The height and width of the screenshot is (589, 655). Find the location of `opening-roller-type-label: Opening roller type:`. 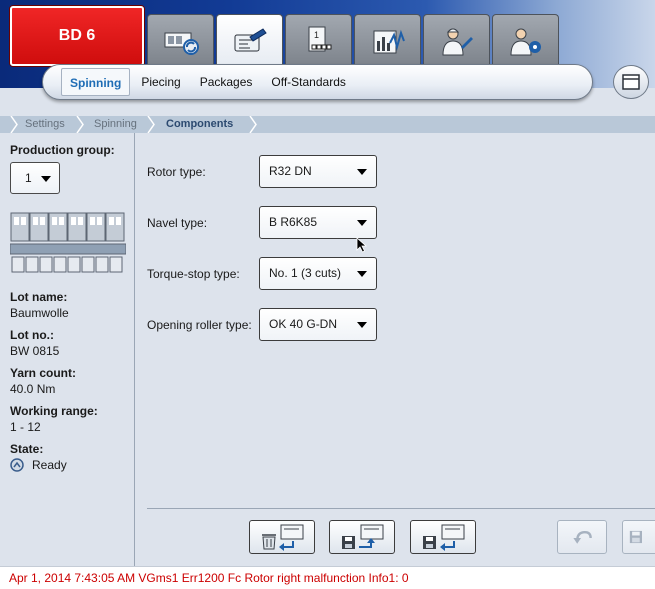

opening-roller-type-label: Opening roller type: is located at coordinates (199, 325).